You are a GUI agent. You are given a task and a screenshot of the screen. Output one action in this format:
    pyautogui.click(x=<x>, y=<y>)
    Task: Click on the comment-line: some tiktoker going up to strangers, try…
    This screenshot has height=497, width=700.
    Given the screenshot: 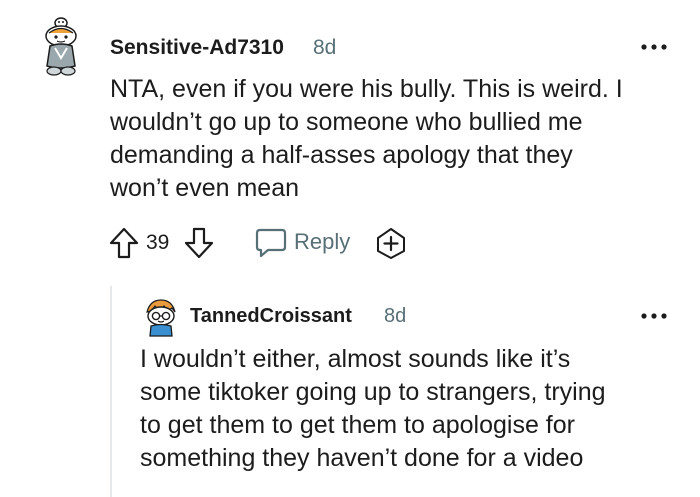 What is the action you would take?
    pyautogui.click(x=373, y=392)
    